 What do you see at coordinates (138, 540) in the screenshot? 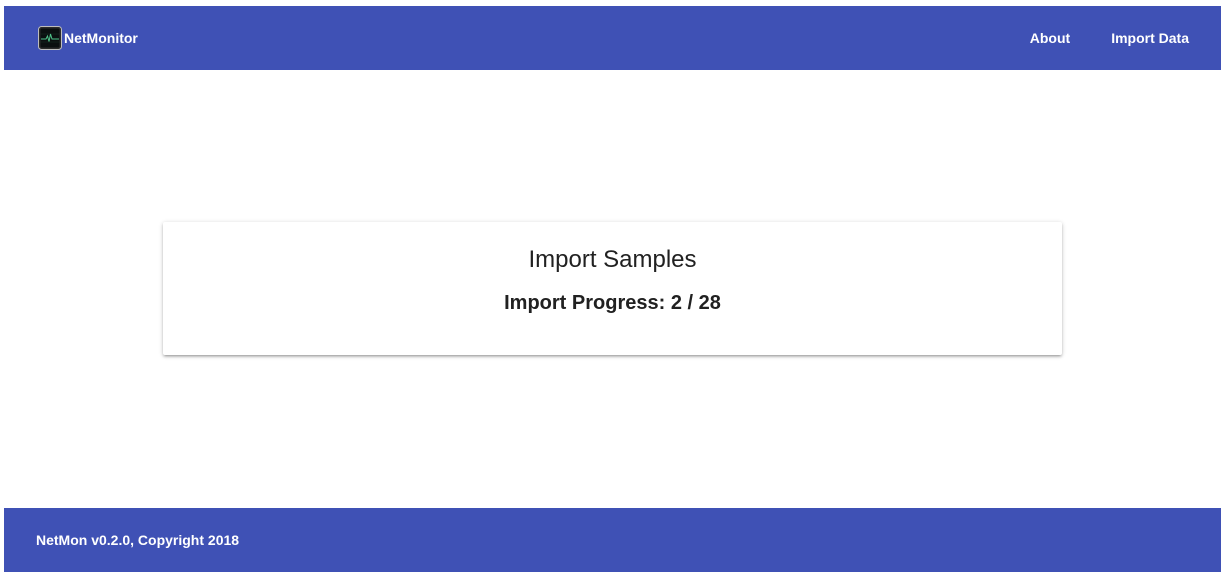
I see `footer-copyright: NetMon v0.2.0, Copyright 2018` at bounding box center [138, 540].